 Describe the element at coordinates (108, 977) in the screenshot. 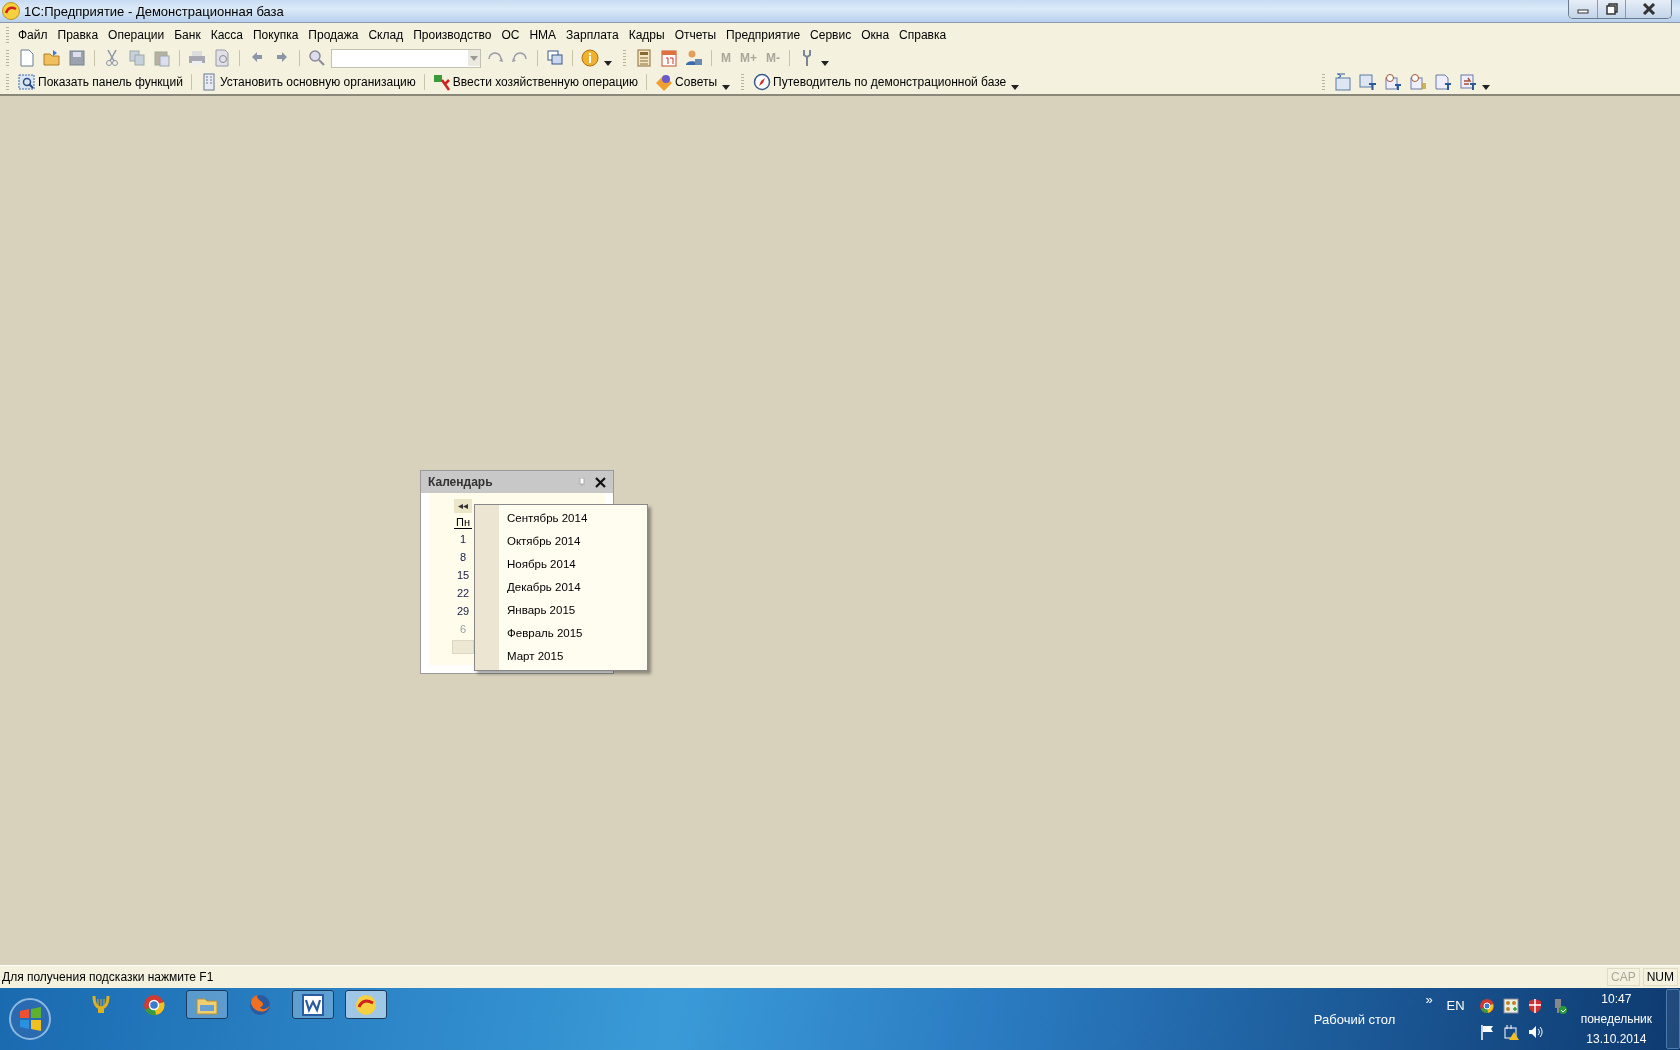

I see `status-text: Для получения подсказки нажмите F1` at that location.